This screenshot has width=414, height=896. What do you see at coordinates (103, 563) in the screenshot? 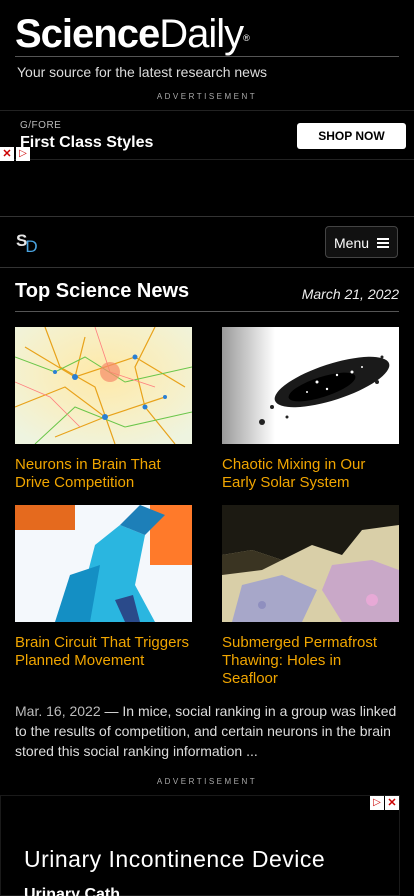
I see `story-image-brain-circuit` at bounding box center [103, 563].